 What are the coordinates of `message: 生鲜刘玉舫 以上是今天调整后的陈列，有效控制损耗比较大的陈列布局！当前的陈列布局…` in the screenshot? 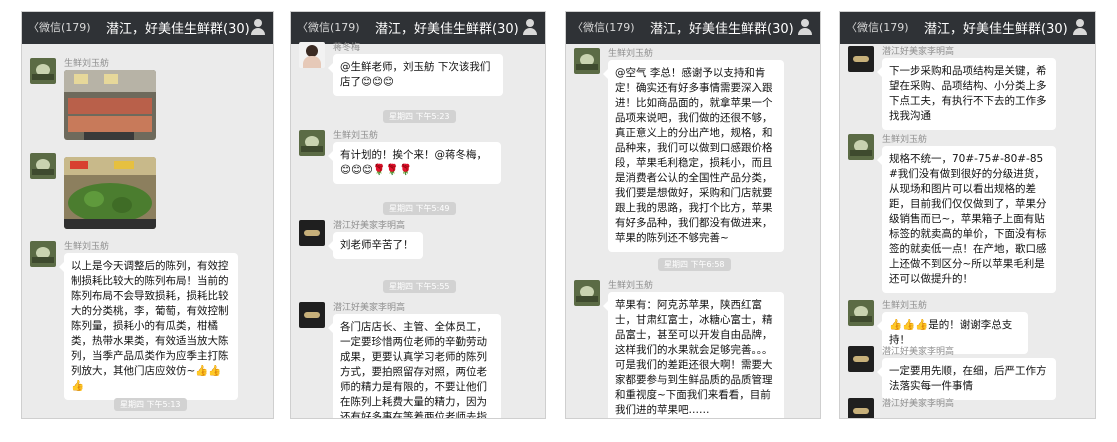 It's located at (150, 321).